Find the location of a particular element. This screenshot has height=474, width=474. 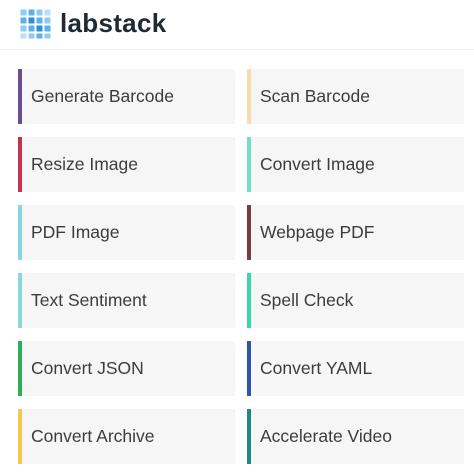

brand-logo: labstack is located at coordinates (92, 23).